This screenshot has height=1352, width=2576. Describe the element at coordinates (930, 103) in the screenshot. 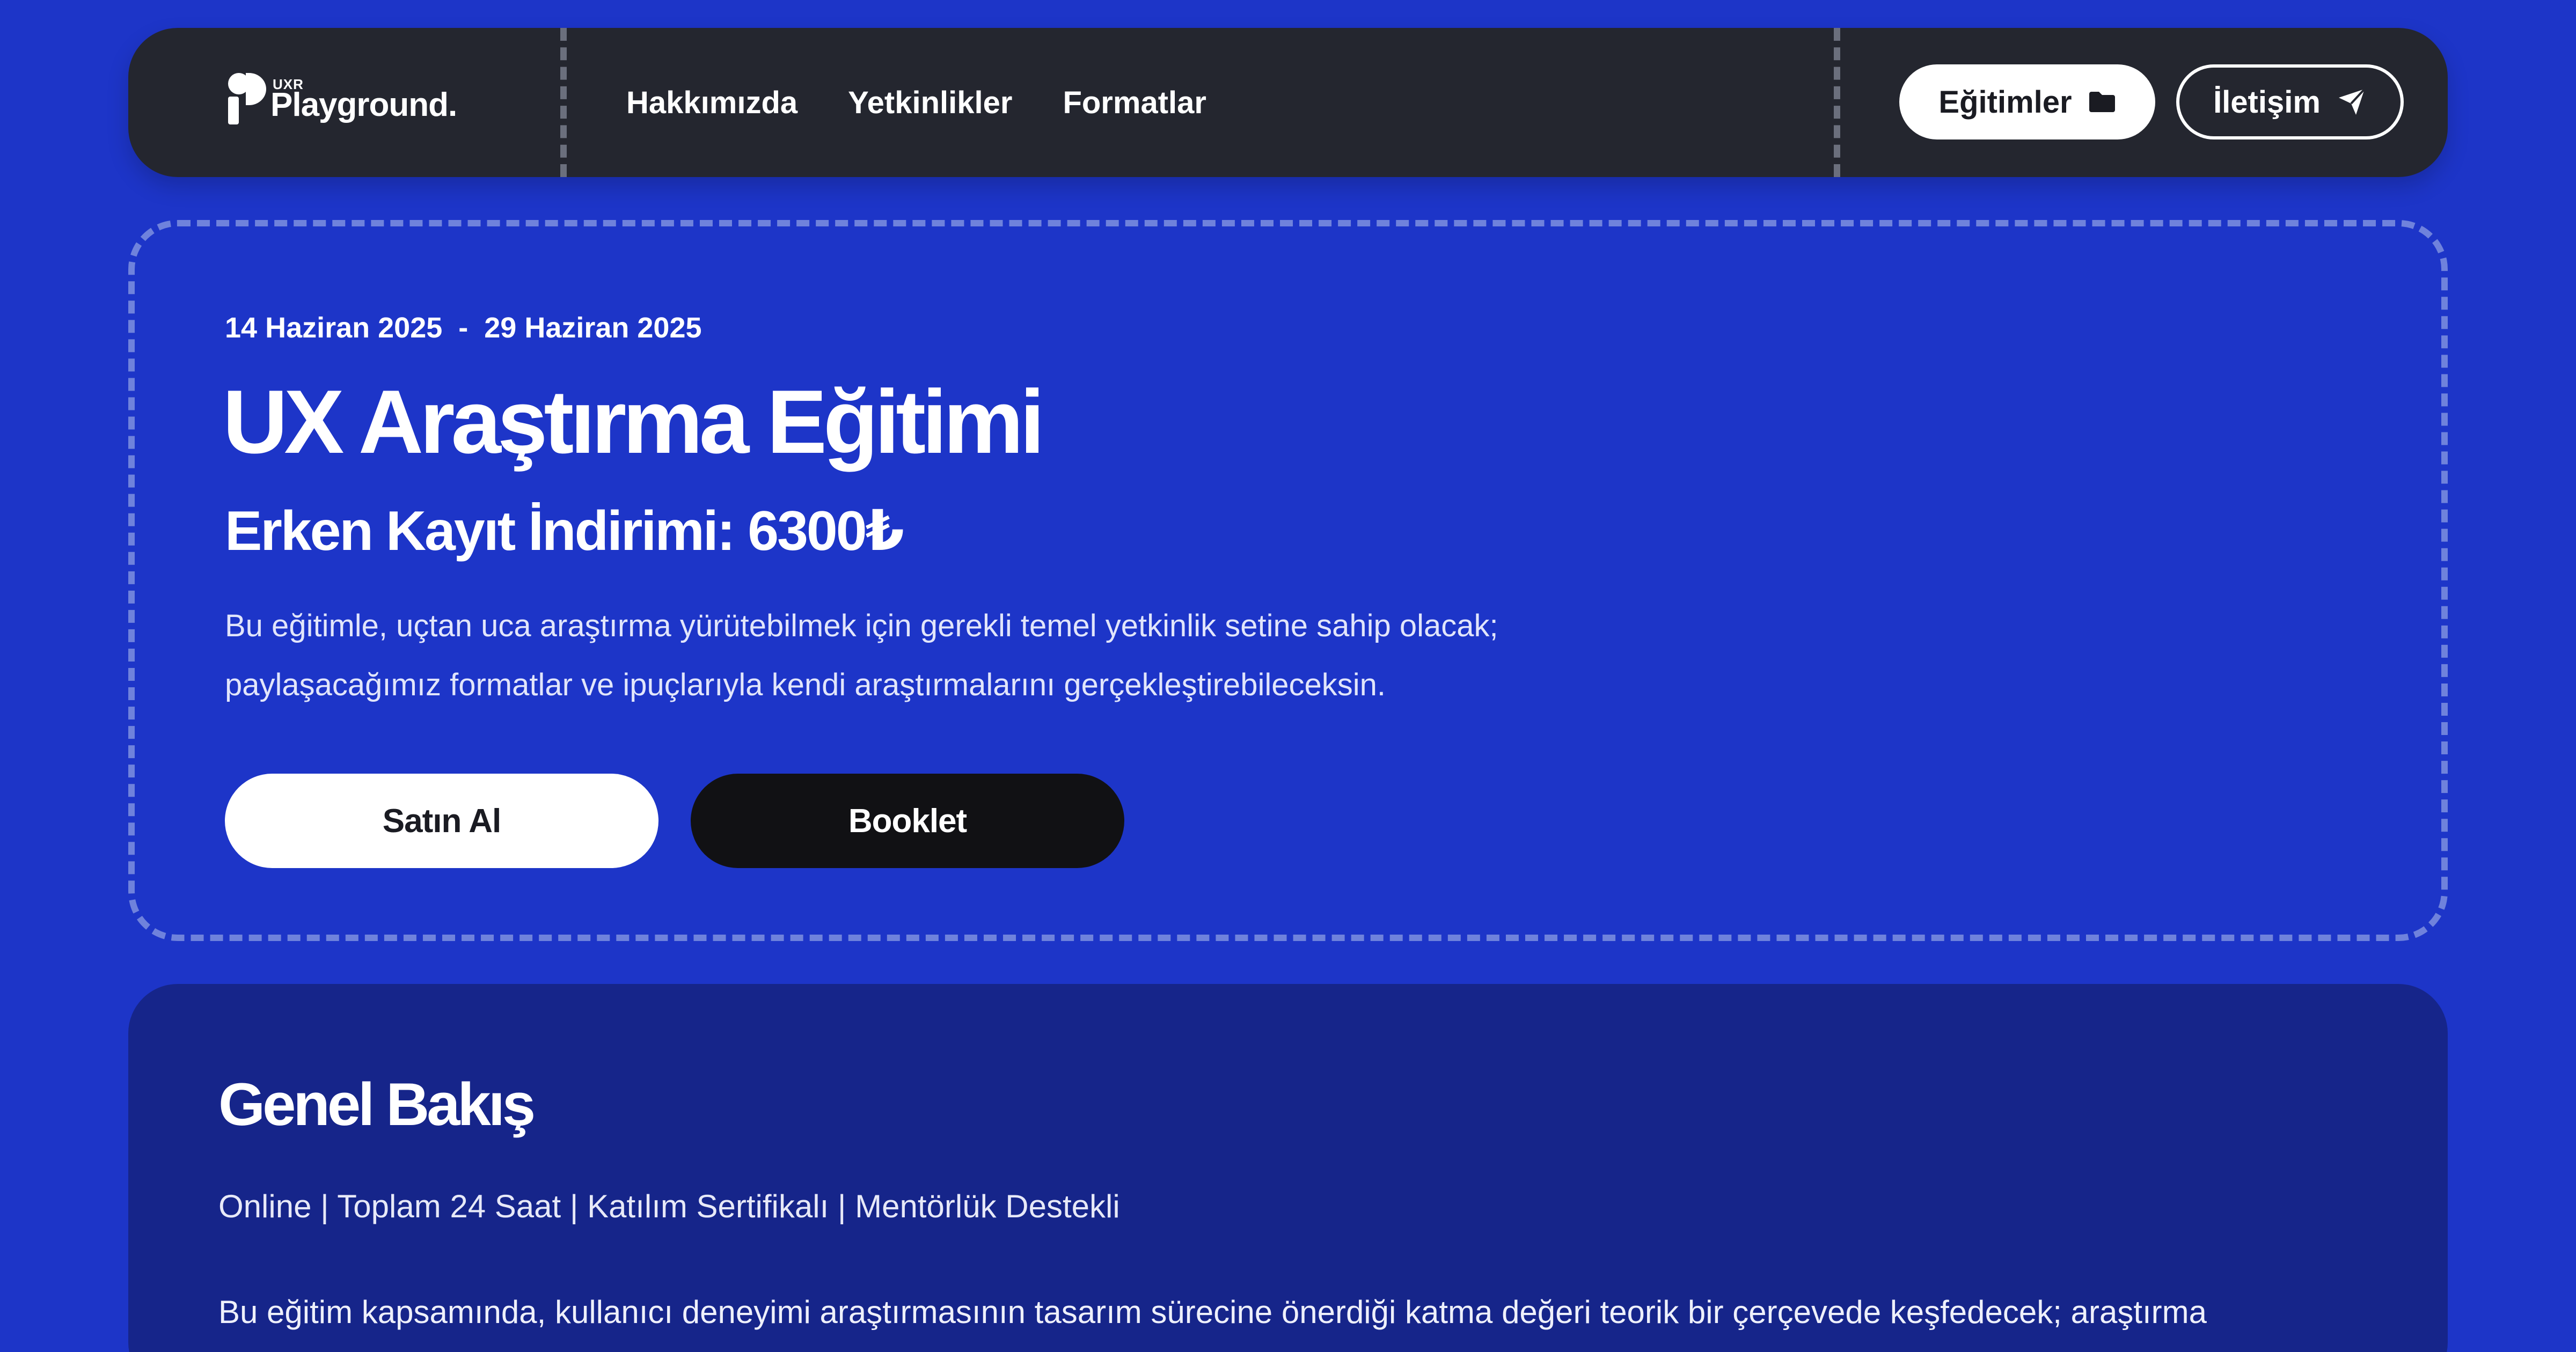

I see `nav-link-competencies: Yetkinlikler` at that location.